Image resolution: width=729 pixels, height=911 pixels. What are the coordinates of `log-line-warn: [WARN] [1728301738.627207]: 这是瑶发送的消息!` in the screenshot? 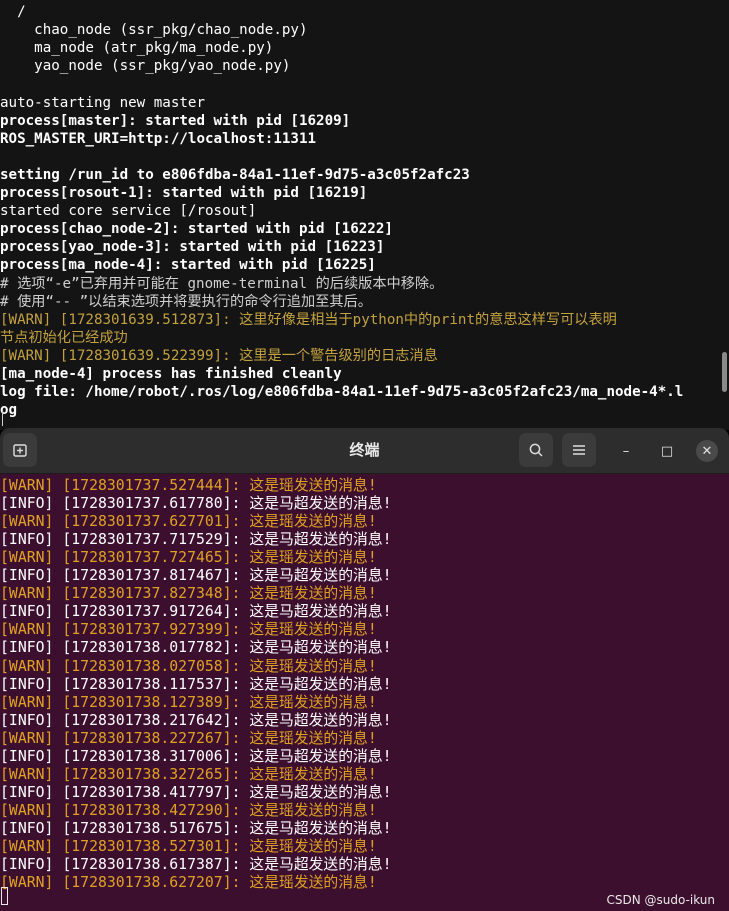 It's located at (188, 883).